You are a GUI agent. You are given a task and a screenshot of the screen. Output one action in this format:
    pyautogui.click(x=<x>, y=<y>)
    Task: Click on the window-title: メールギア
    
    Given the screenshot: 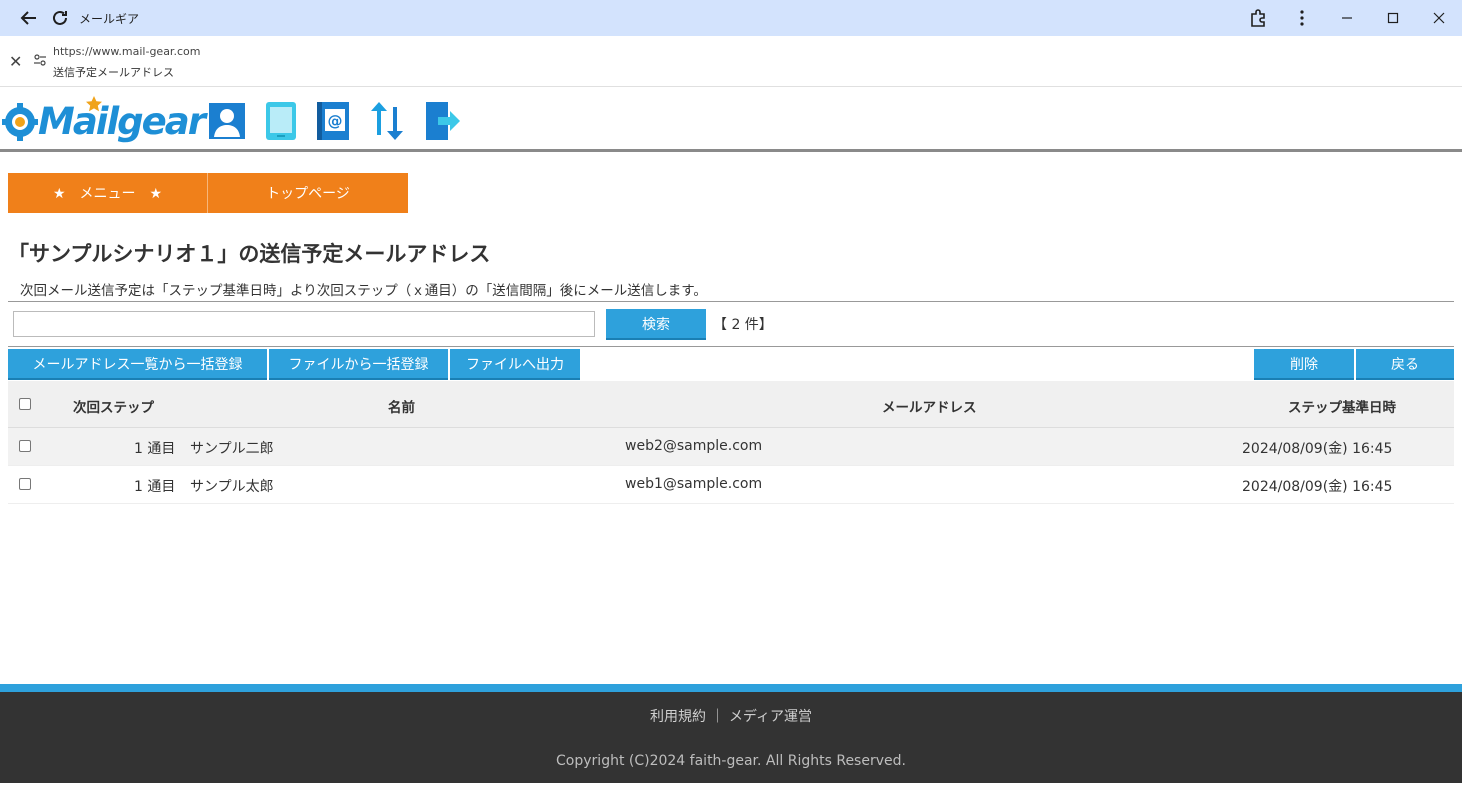 What is the action you would take?
    pyautogui.click(x=109, y=18)
    